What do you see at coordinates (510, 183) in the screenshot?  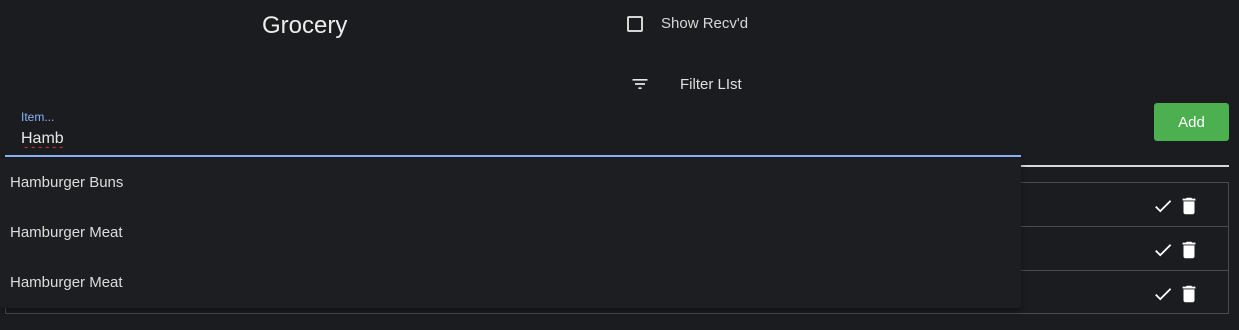 I see `autocomplete-option: Hamburger Buns` at bounding box center [510, 183].